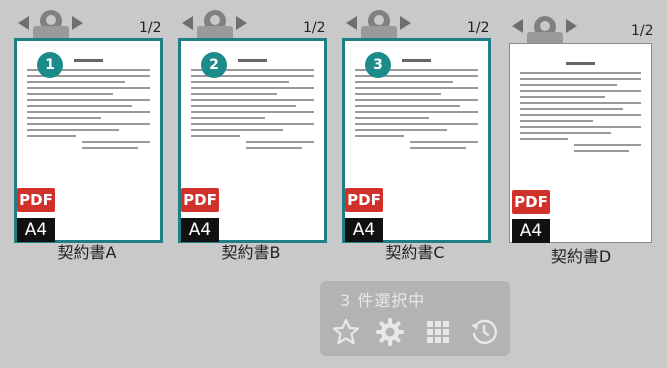 This screenshot has height=368, width=667. I want to click on star-icon, so click(346, 332).